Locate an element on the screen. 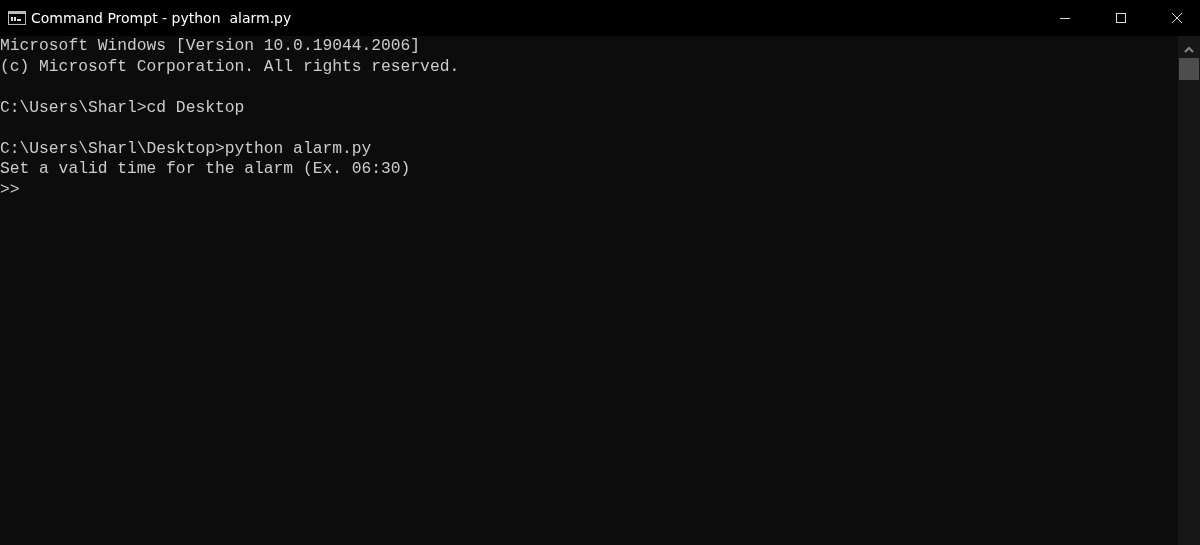 The image size is (1200, 545). console-line: Microsoft Windows [Version 10.0.19044.2006] is located at coordinates (211, 46).